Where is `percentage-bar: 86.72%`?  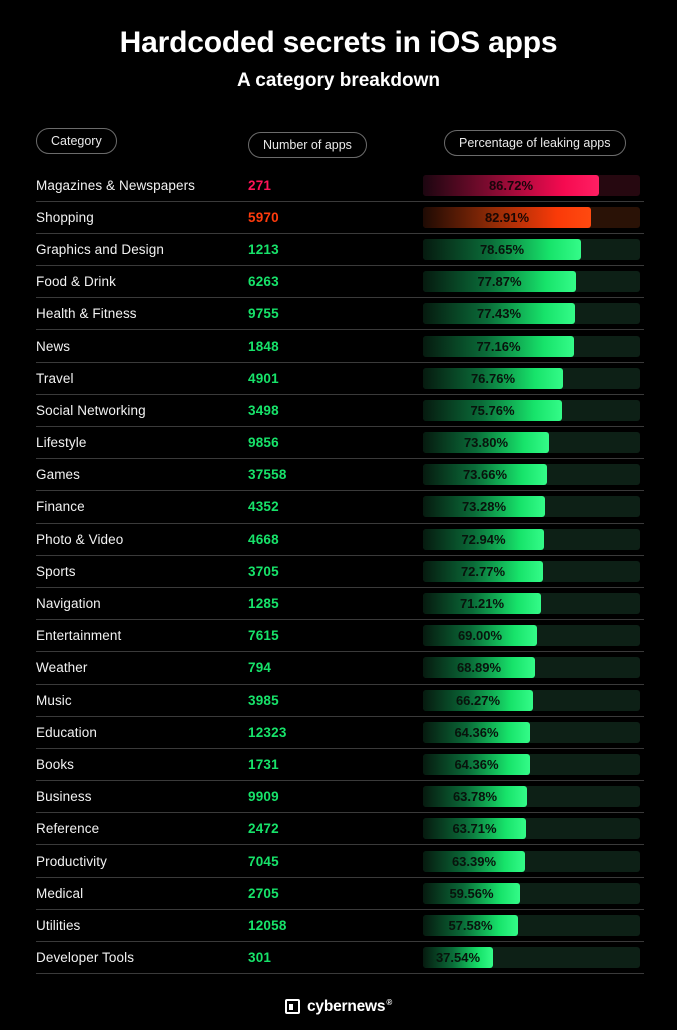 percentage-bar: 86.72% is located at coordinates (533, 185).